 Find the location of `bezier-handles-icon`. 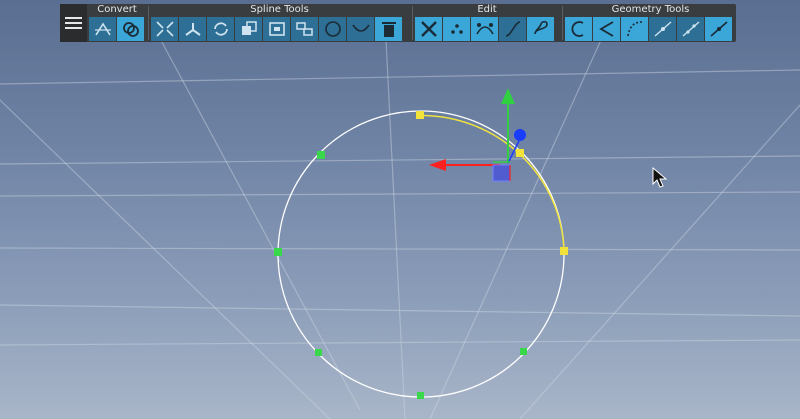

bezier-handles-icon is located at coordinates (484, 29).